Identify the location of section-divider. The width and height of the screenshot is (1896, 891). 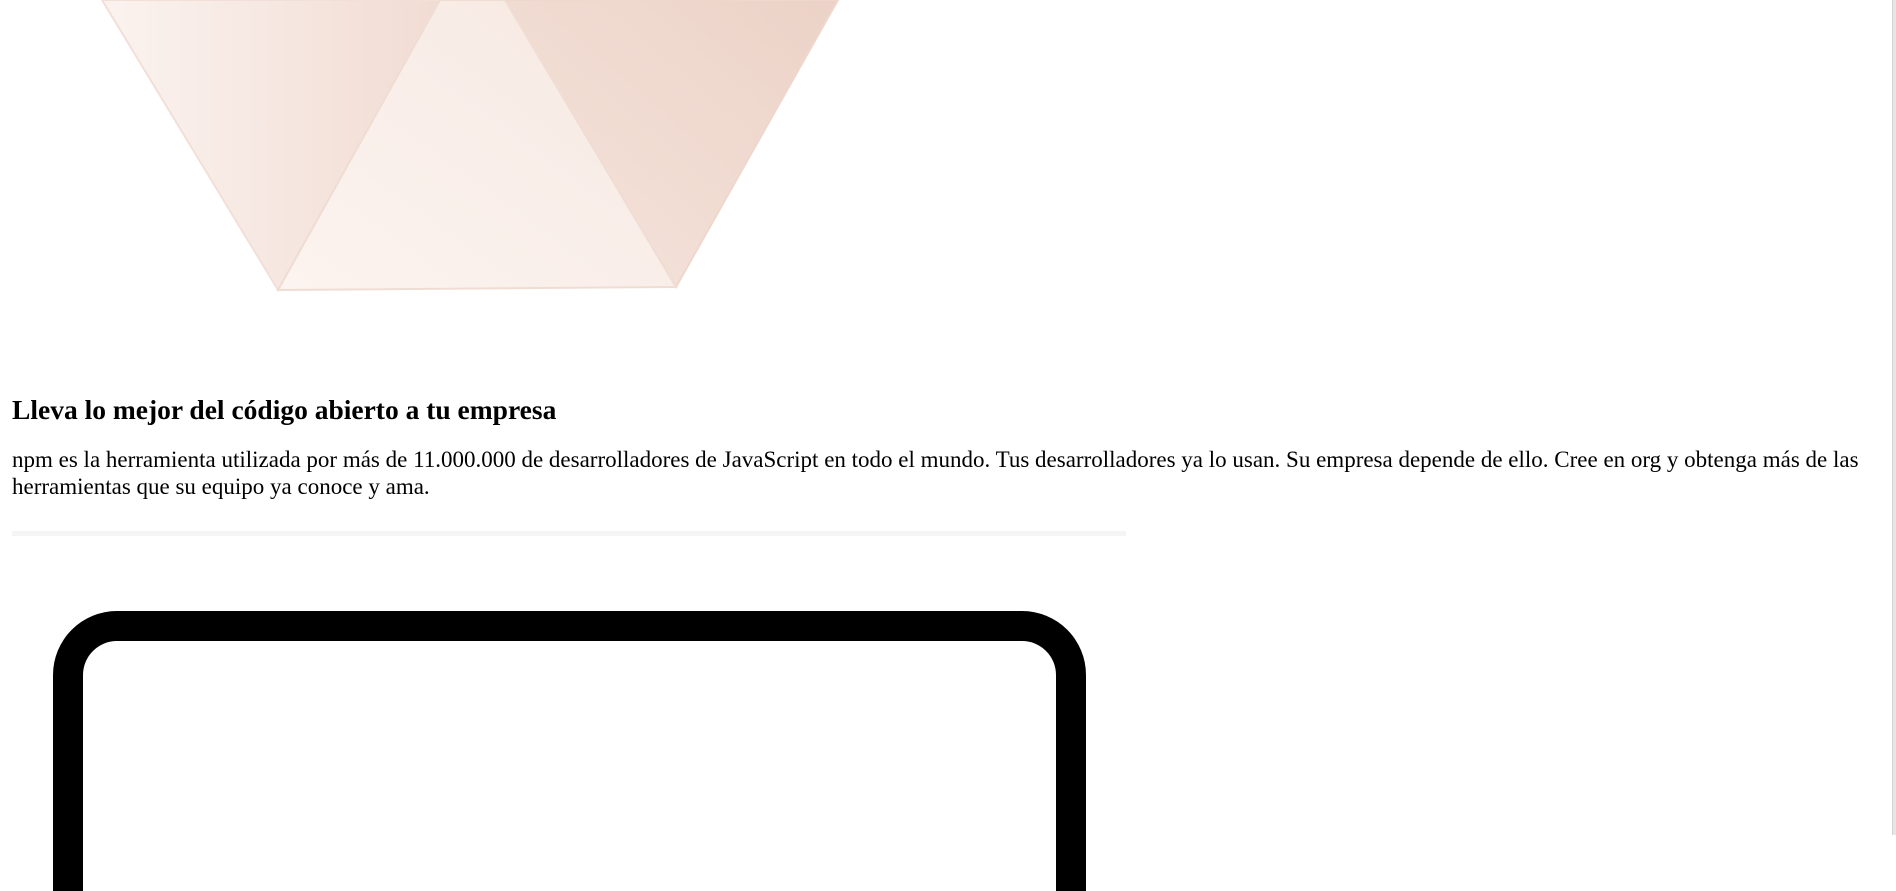
(569, 533).